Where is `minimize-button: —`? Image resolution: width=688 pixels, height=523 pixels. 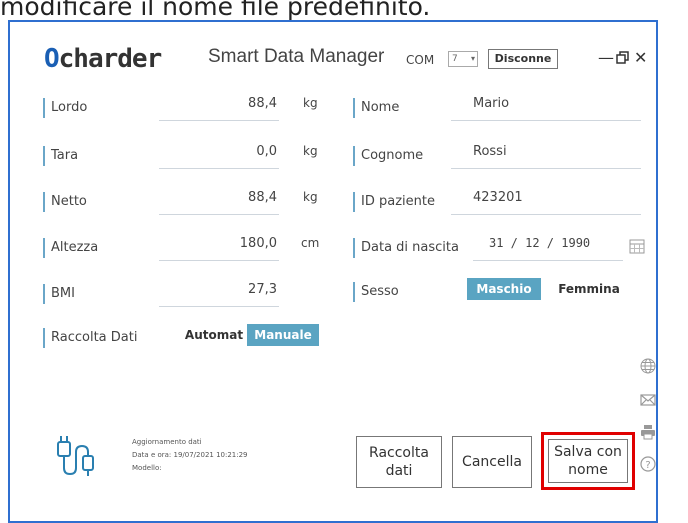 minimize-button: — is located at coordinates (606, 57).